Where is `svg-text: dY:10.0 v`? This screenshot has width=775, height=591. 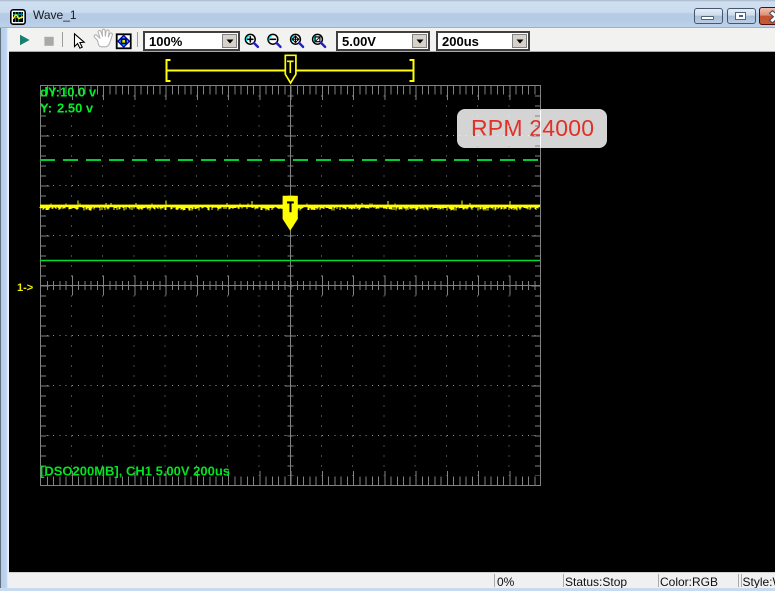 svg-text: dY:10.0 v is located at coordinates (68, 92).